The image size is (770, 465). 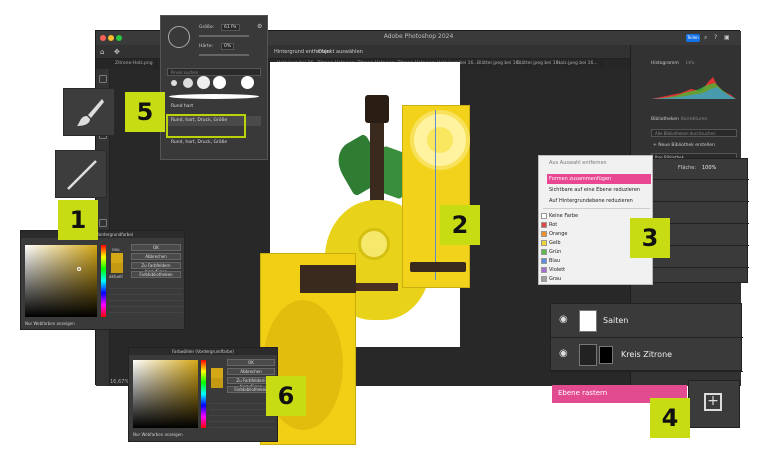 I want to click on layer-row: ◉ Saiten, so click(x=647, y=321).